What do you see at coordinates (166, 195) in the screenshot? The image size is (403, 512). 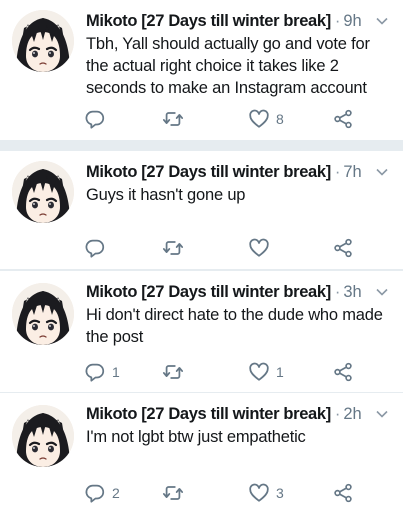 I see `tweet-text: Guys it hasn't gone up` at bounding box center [166, 195].